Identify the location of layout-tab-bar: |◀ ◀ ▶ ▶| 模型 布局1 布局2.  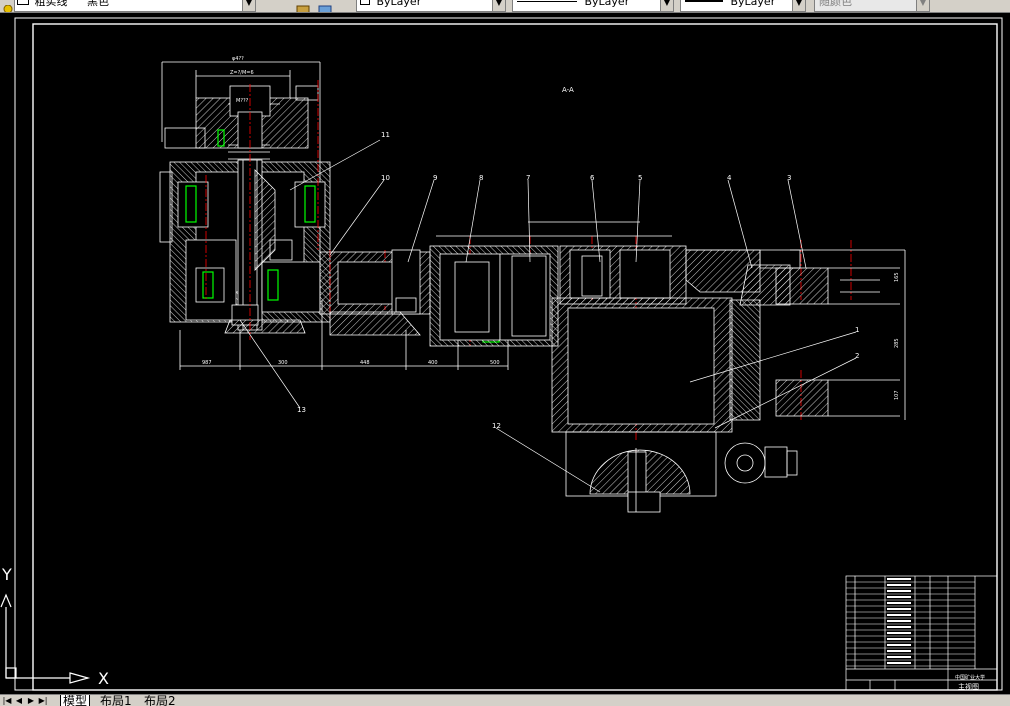
(505, 700).